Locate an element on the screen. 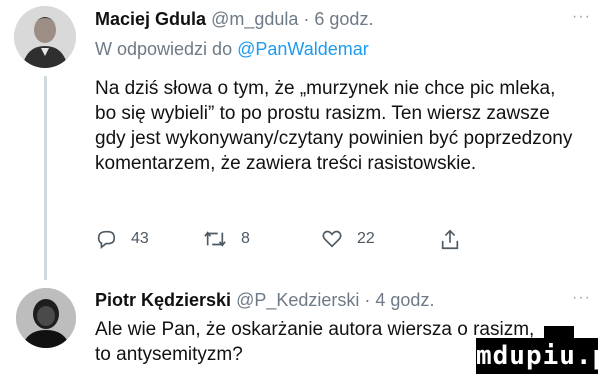 The width and height of the screenshot is (600, 376). share-button is located at coordinates (450, 240).